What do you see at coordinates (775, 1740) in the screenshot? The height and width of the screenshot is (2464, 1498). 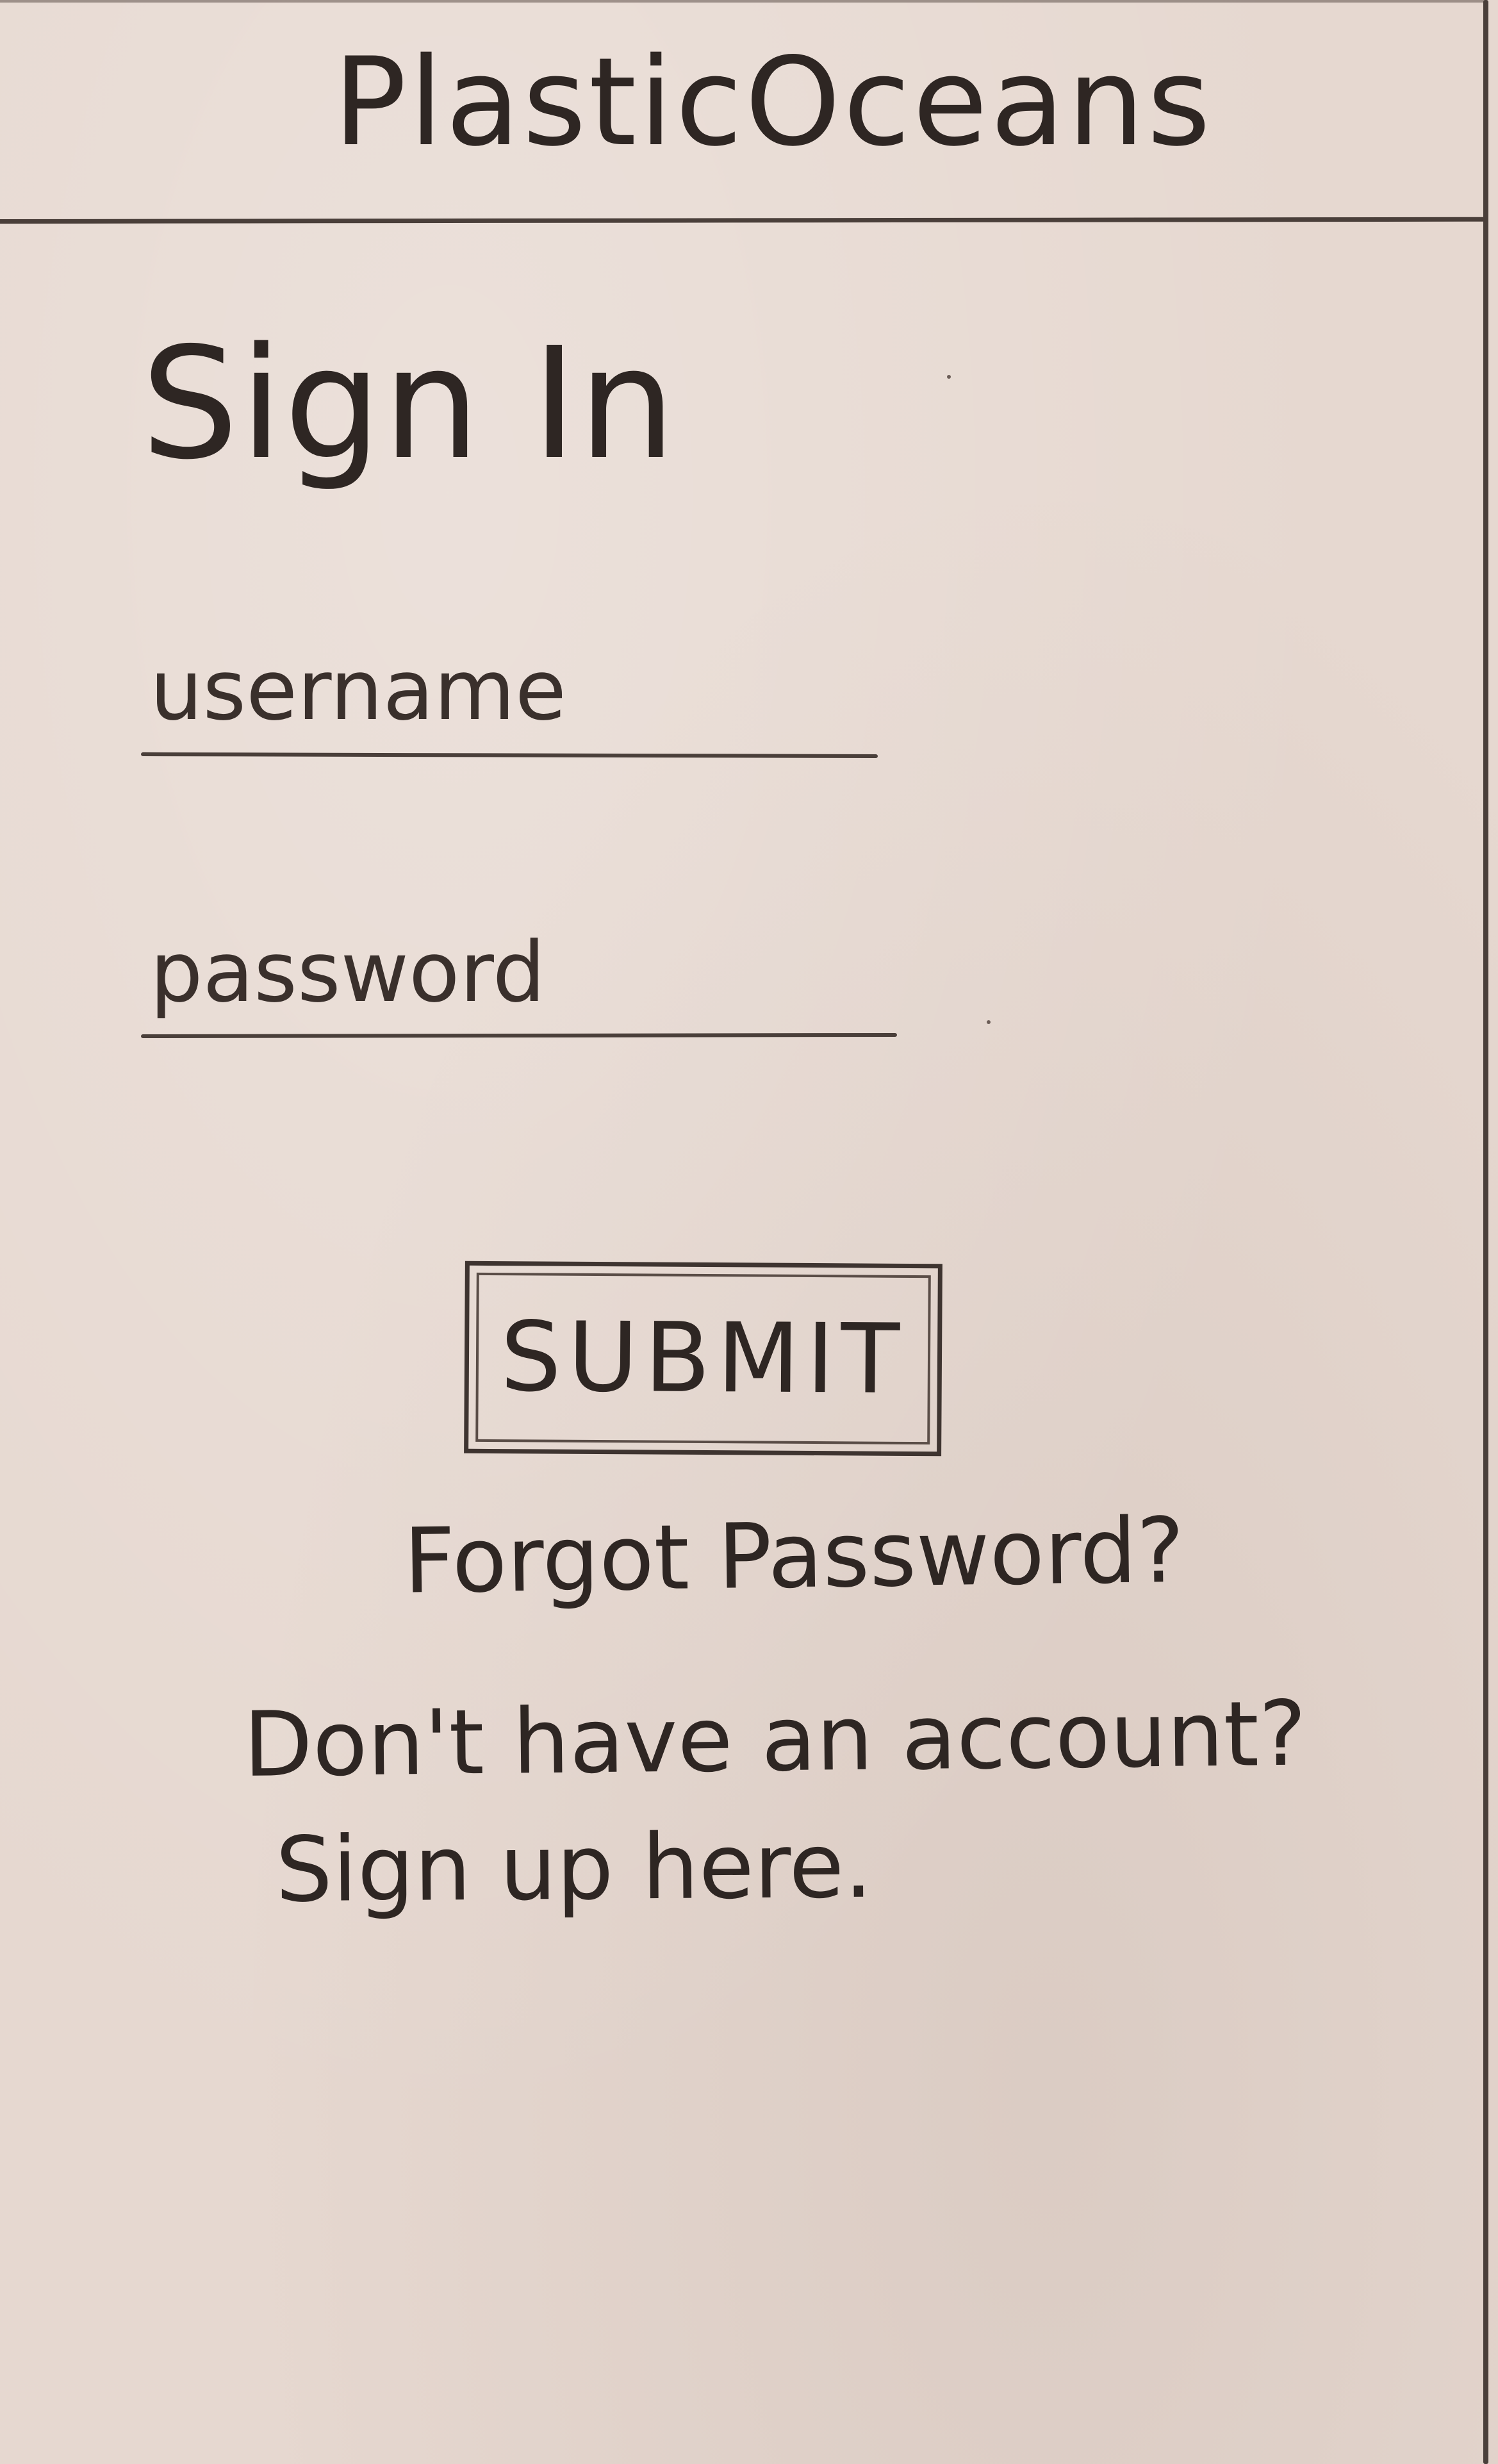 I see `signup-prompt: Don't have an account?` at bounding box center [775, 1740].